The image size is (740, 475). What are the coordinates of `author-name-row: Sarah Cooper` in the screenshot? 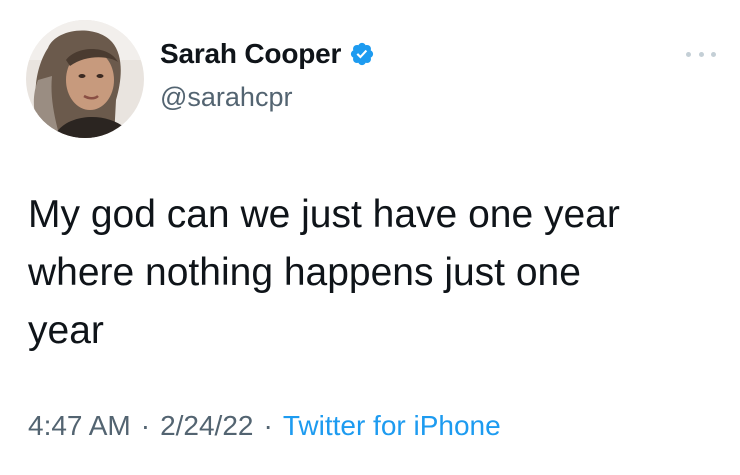 It's located at (267, 54).